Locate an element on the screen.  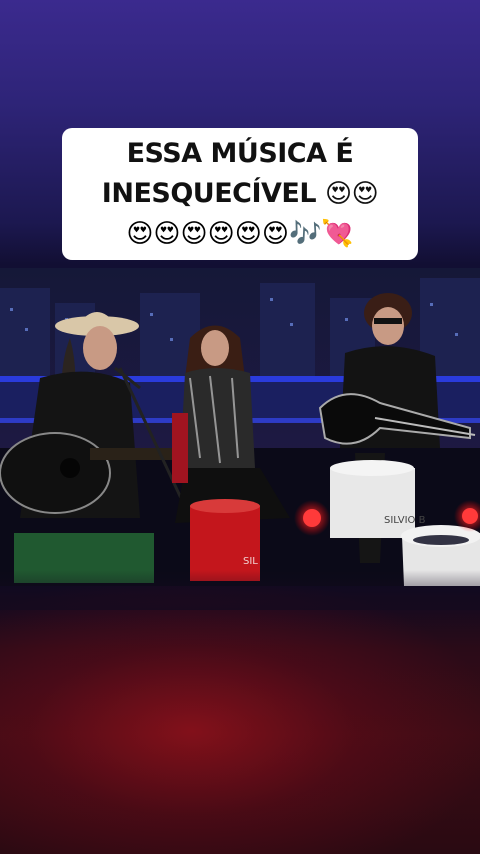
caption-line-1: ESSA MÚSICA É is located at coordinates (240, 153).